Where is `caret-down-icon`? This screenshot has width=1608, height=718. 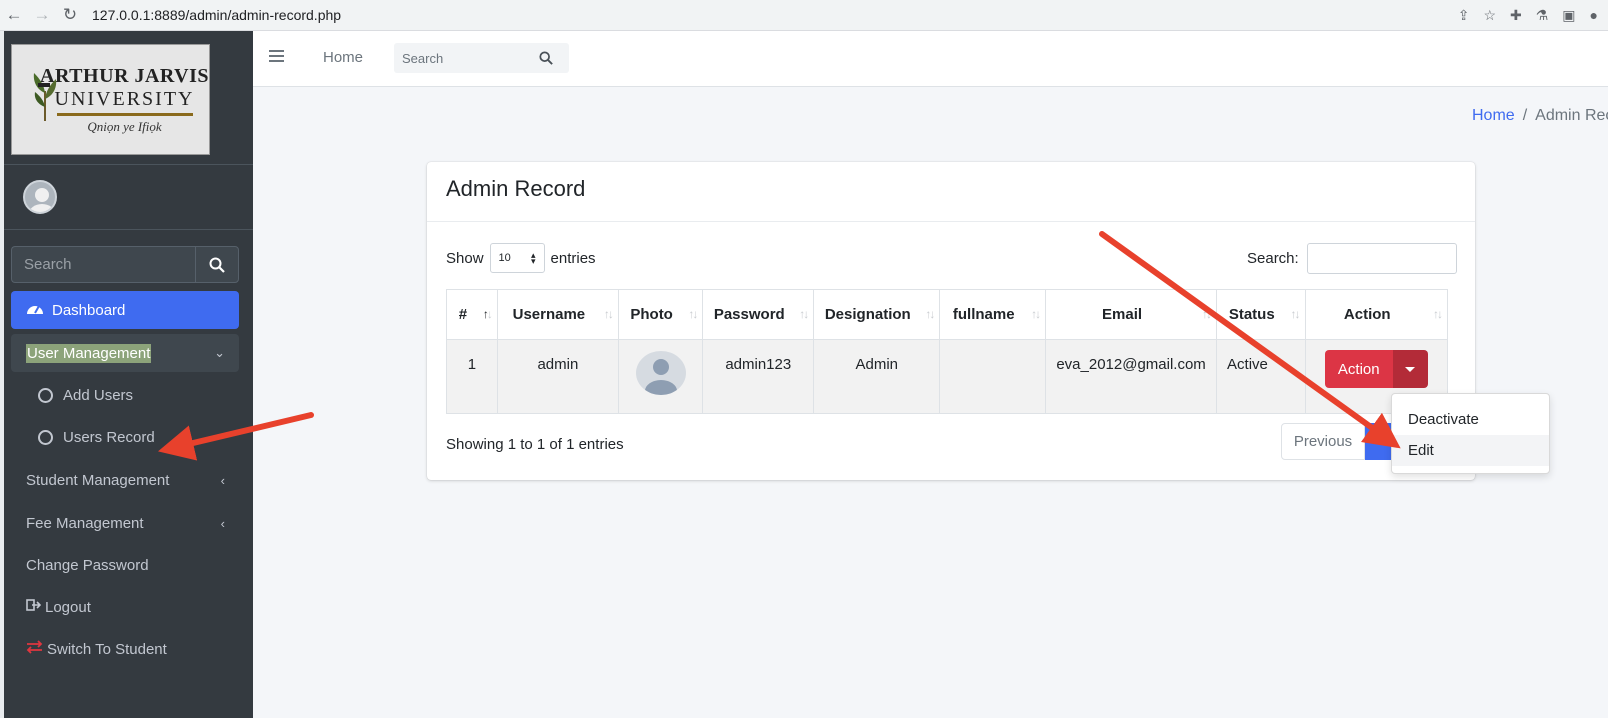 caret-down-icon is located at coordinates (1410, 369).